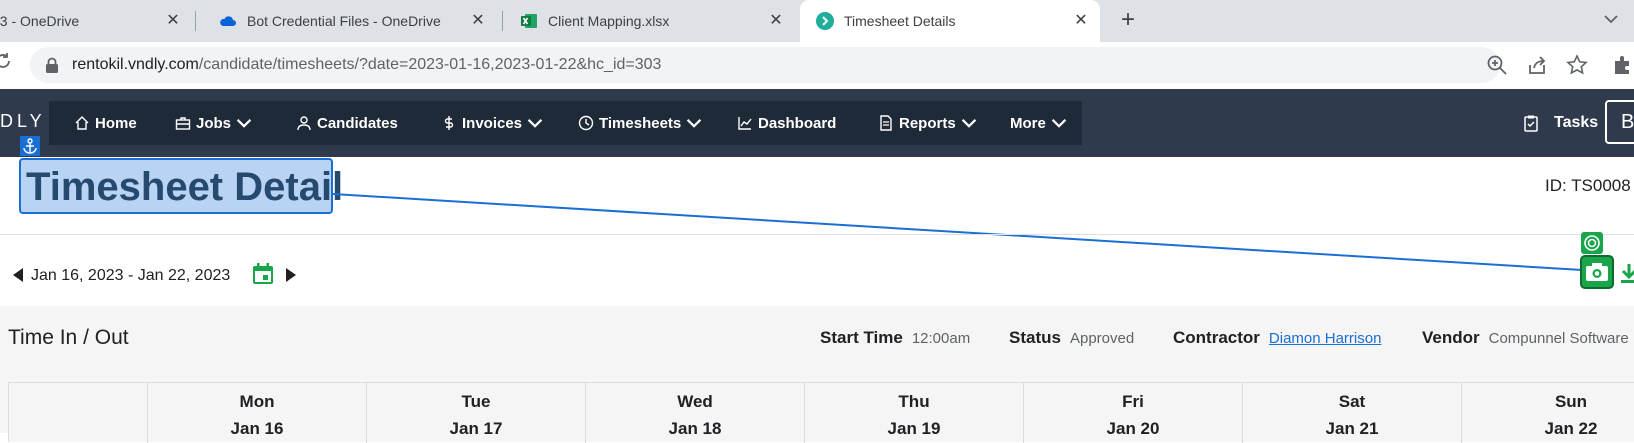  I want to click on day-column-header: Sun Jan 22, so click(1548, 413).